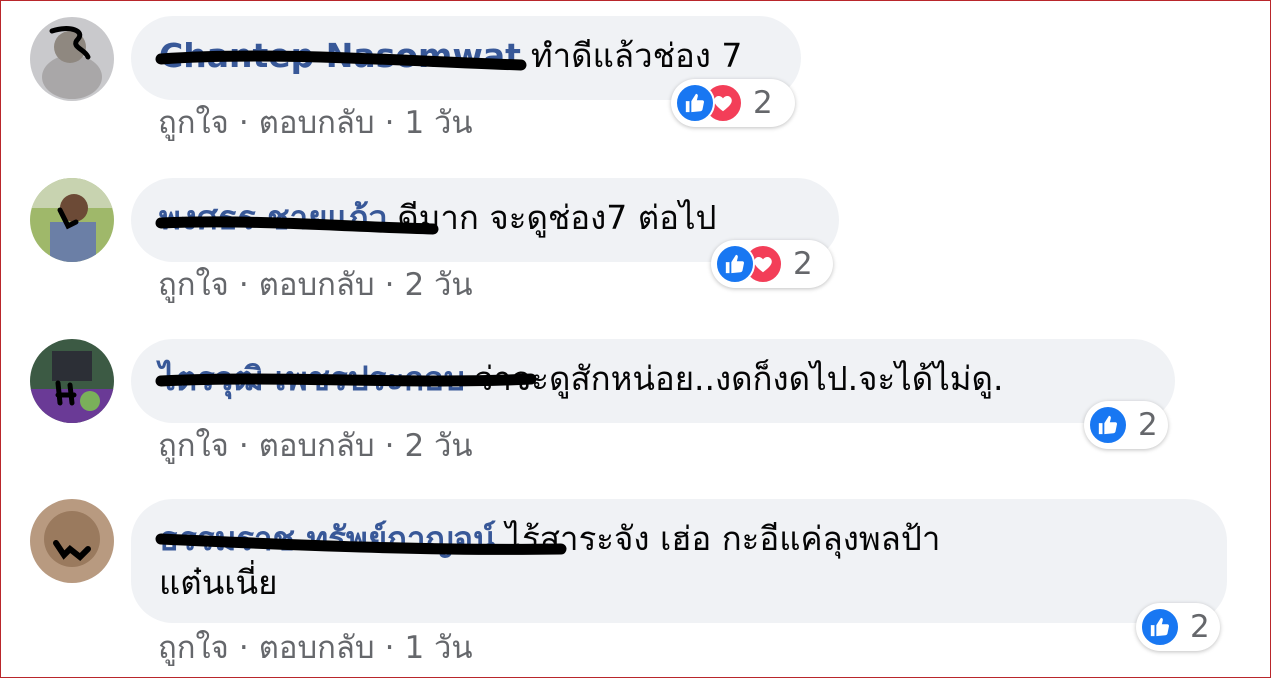 The height and width of the screenshot is (678, 1271). What do you see at coordinates (723, 538) in the screenshot?
I see `comment-text: ไร้สาระจัง เฮ่อ กะอีแค่ลุงพลป้า` at bounding box center [723, 538].